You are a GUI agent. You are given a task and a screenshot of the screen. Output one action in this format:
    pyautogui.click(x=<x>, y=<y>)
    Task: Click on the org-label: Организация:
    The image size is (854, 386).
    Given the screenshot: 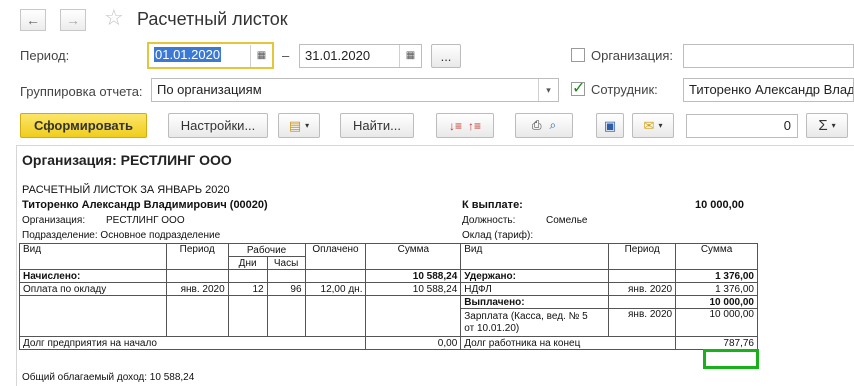 What is the action you would take?
    pyautogui.click(x=54, y=220)
    